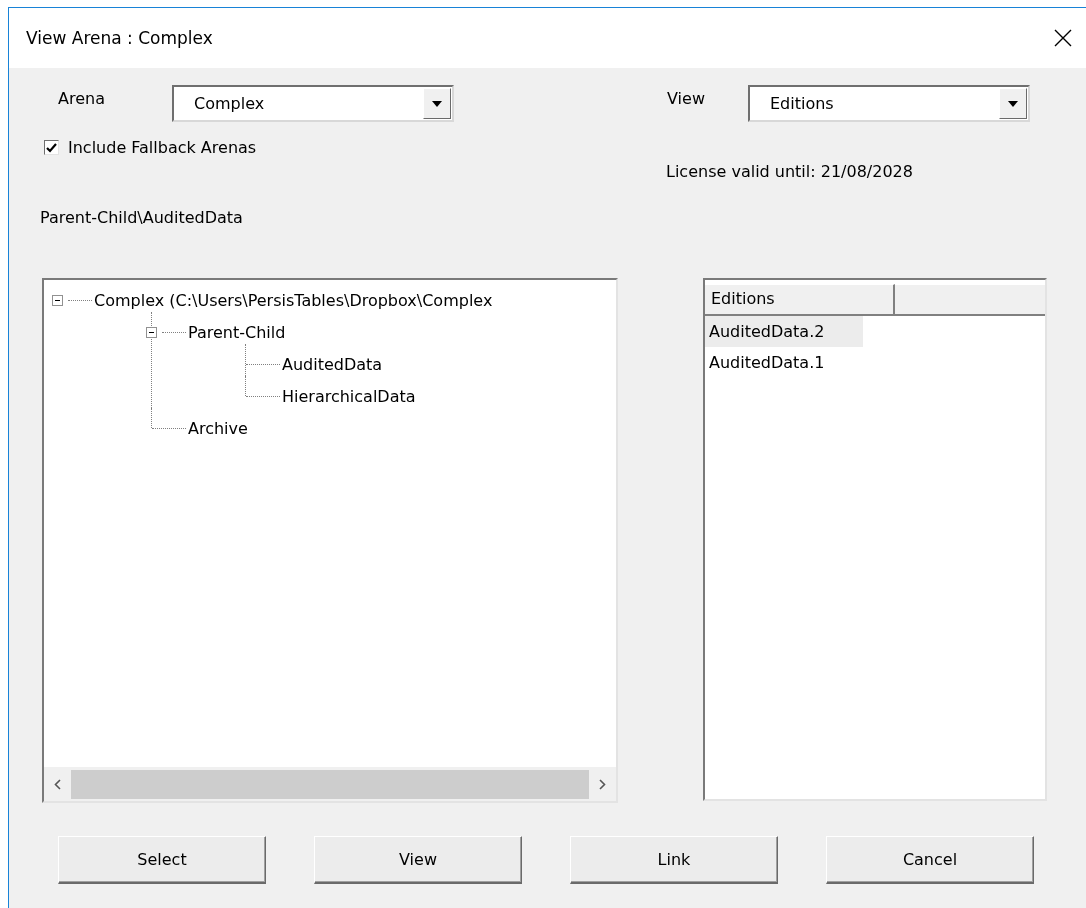  I want to click on tree-item: Complex (C:\Users\PersisTables\Dropbox\Complex, so click(293, 300).